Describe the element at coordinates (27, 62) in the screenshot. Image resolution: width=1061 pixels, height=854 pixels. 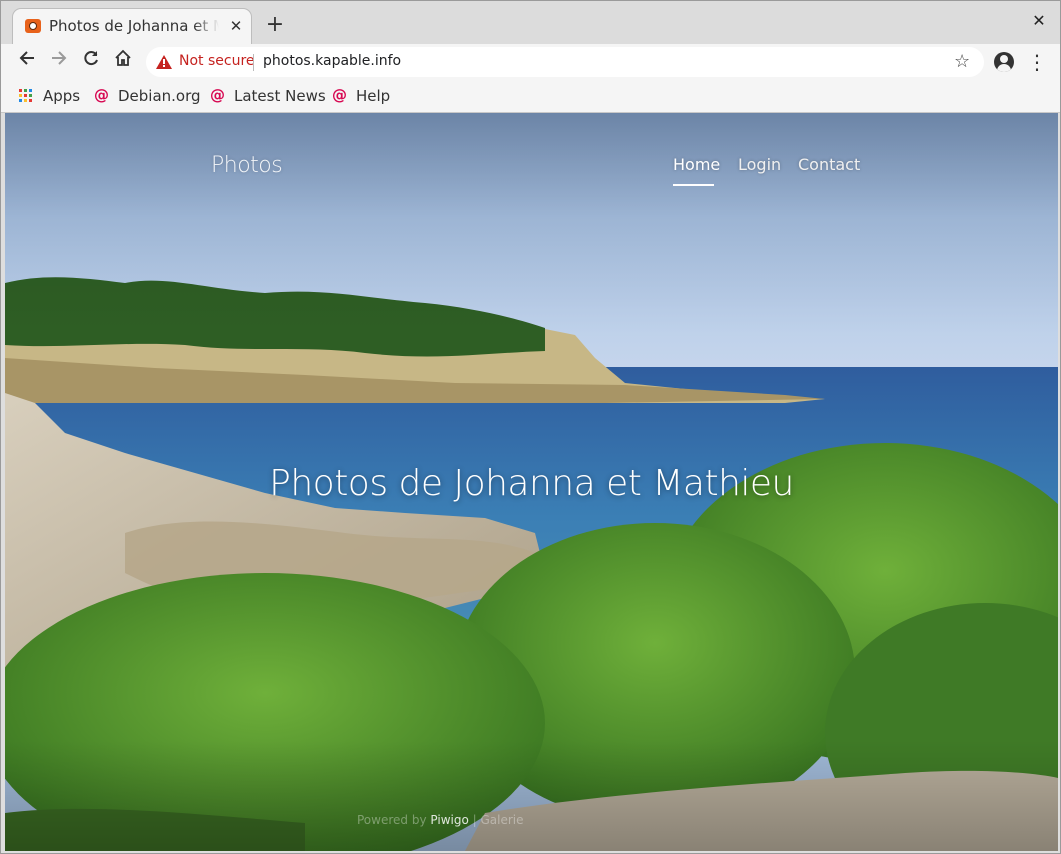
I see `back-icon` at that location.